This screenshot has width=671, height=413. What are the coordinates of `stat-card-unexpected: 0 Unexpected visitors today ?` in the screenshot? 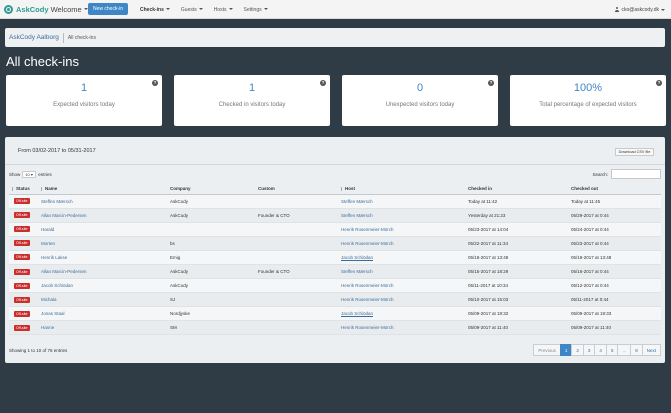 It's located at (420, 100).